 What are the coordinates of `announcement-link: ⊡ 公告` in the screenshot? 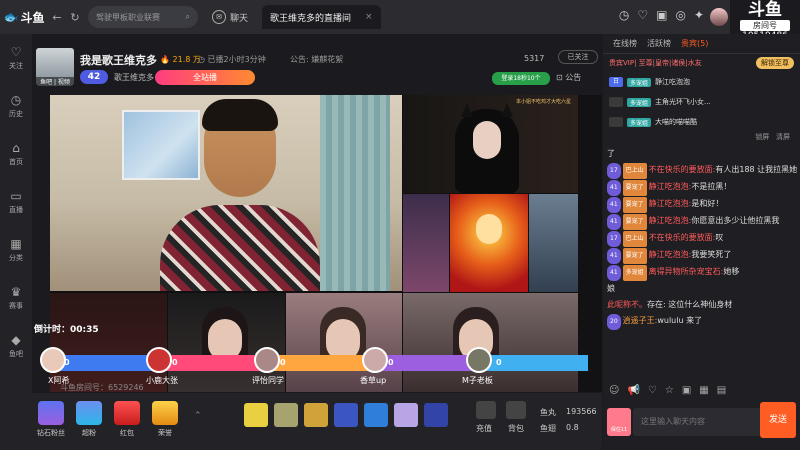 It's located at (568, 77).